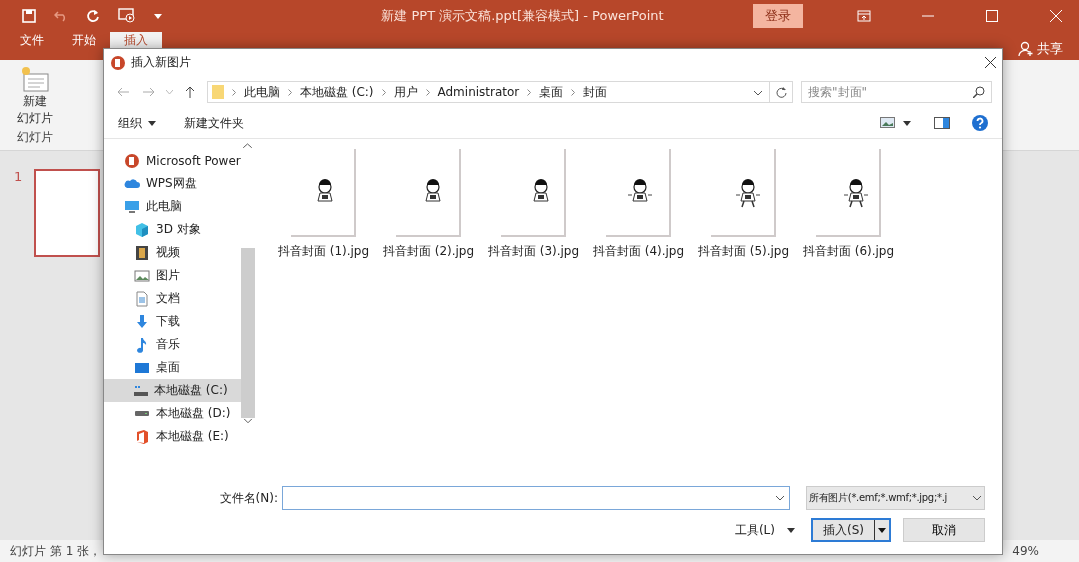 The image size is (1079, 562). I want to click on nav-item: 3D 对象, so click(172, 229).